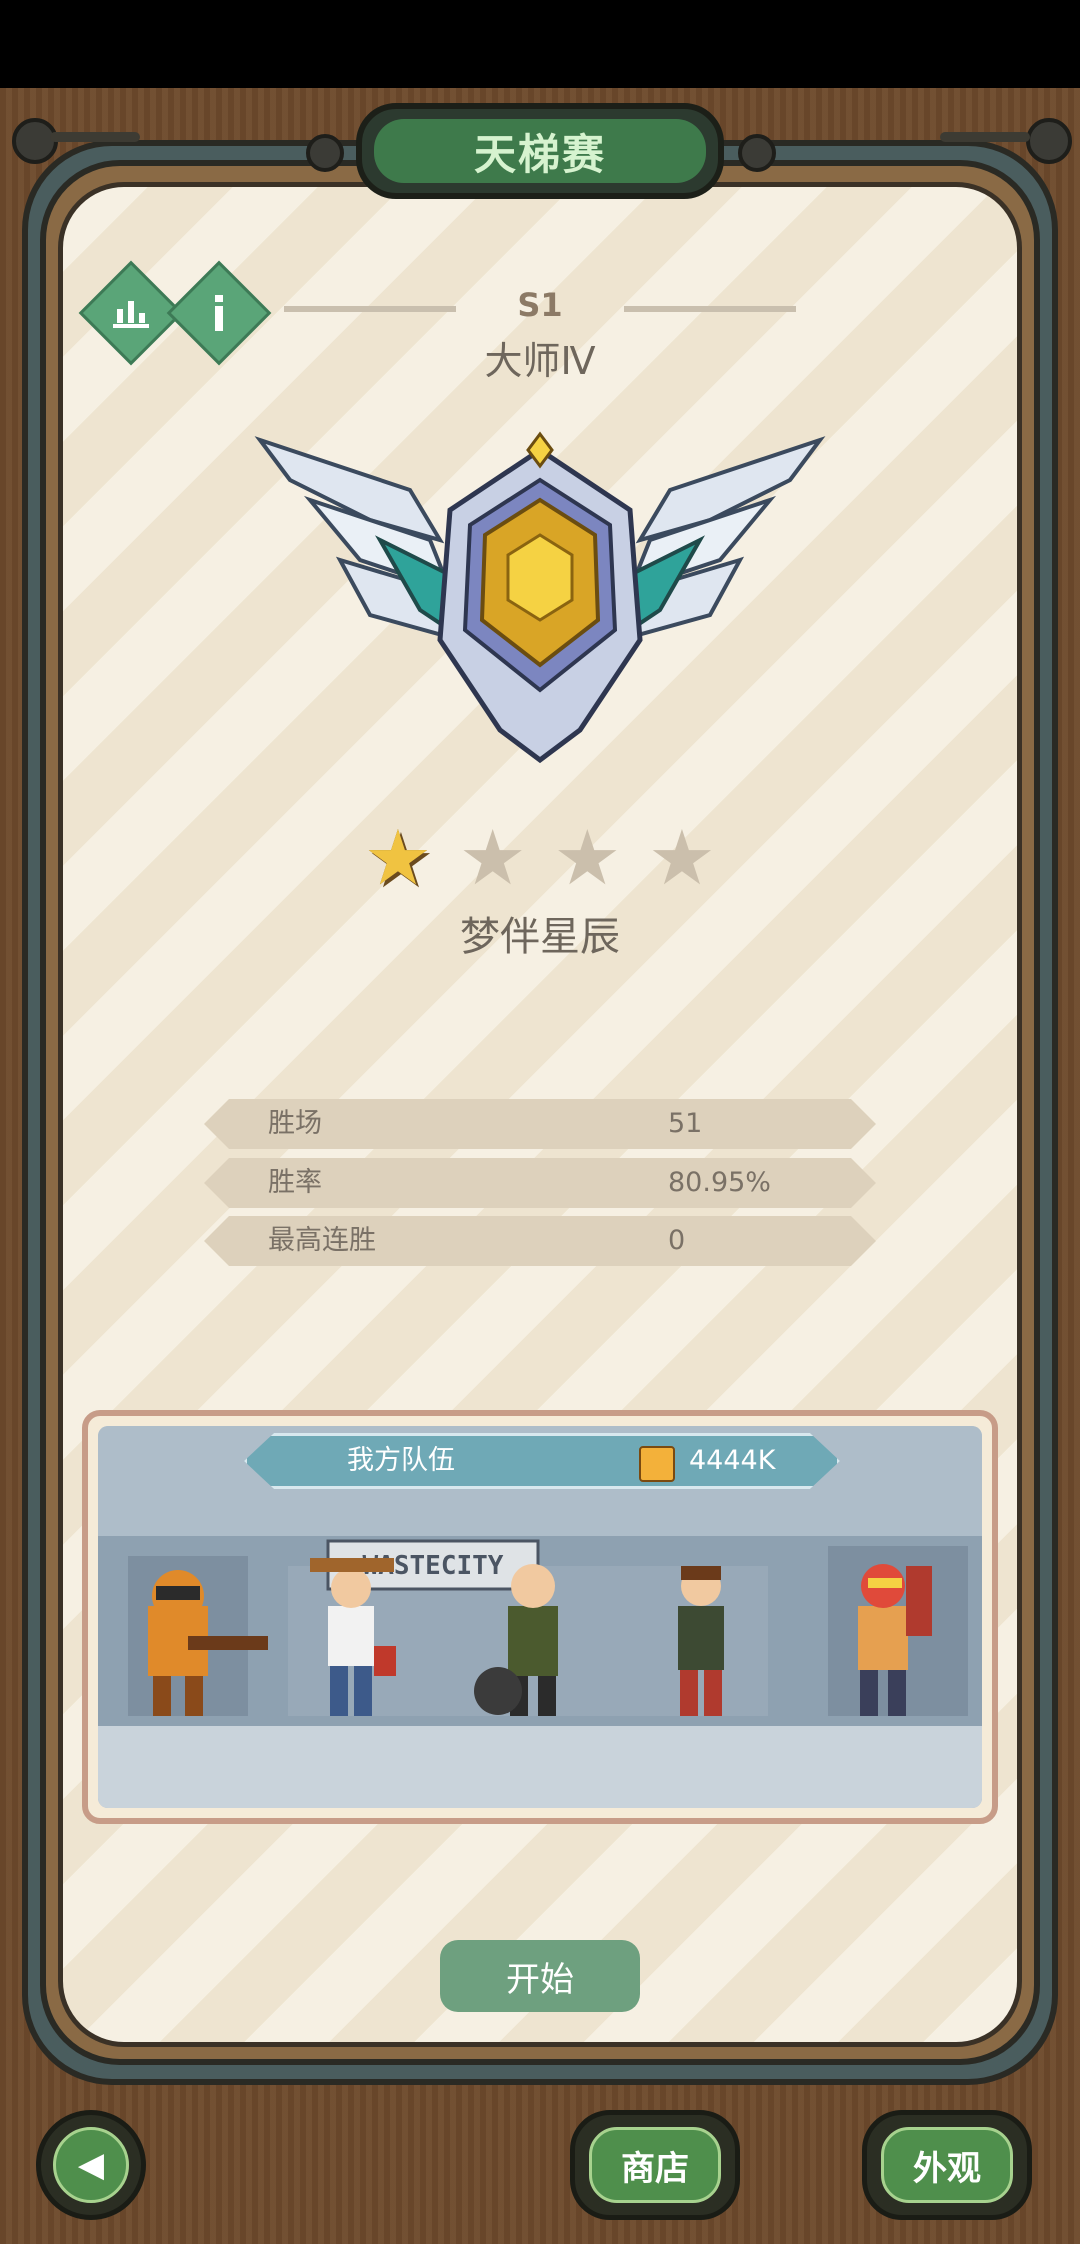 This screenshot has height=2244, width=1080. Describe the element at coordinates (719, 1182) in the screenshot. I see `stat-value: 80.95%` at that location.